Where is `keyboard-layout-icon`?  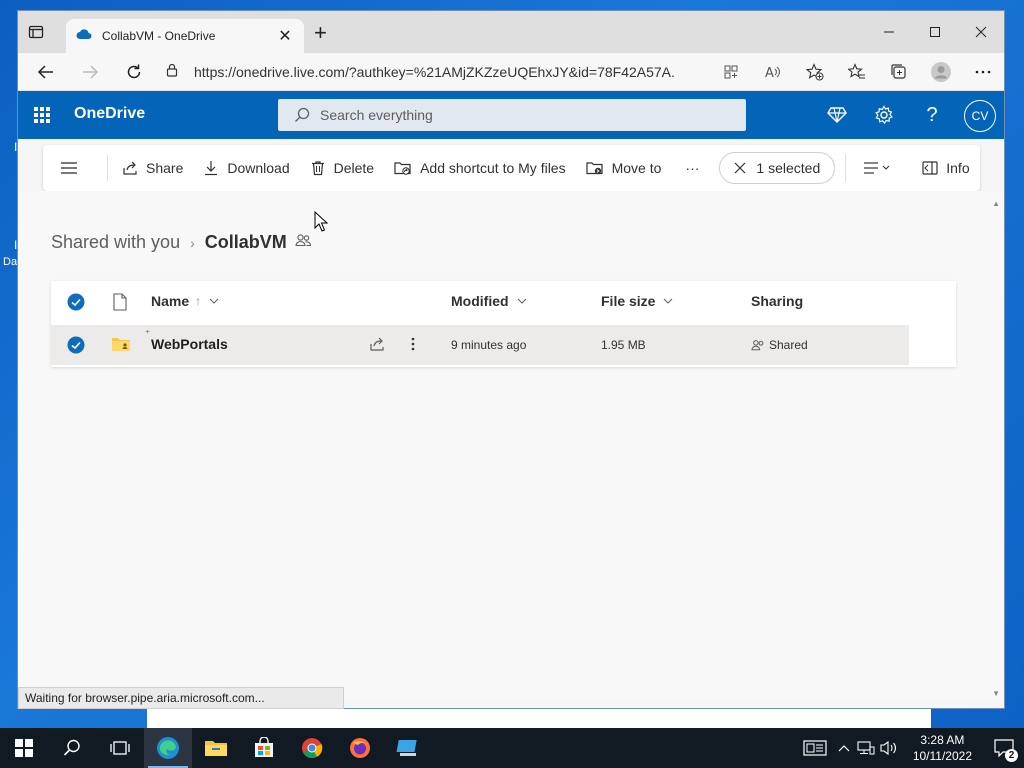 keyboard-layout-icon is located at coordinates (815, 748).